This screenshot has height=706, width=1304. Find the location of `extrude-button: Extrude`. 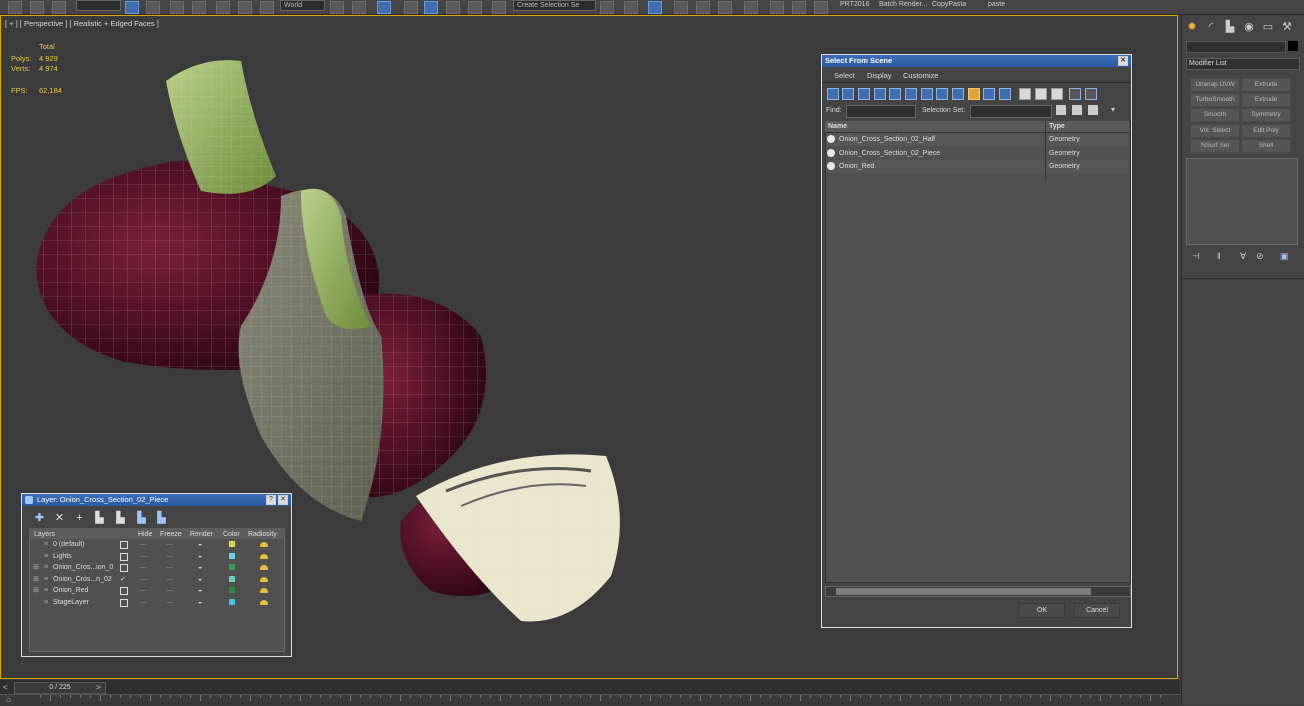

extrude-button: Extrude is located at coordinates (1266, 85).